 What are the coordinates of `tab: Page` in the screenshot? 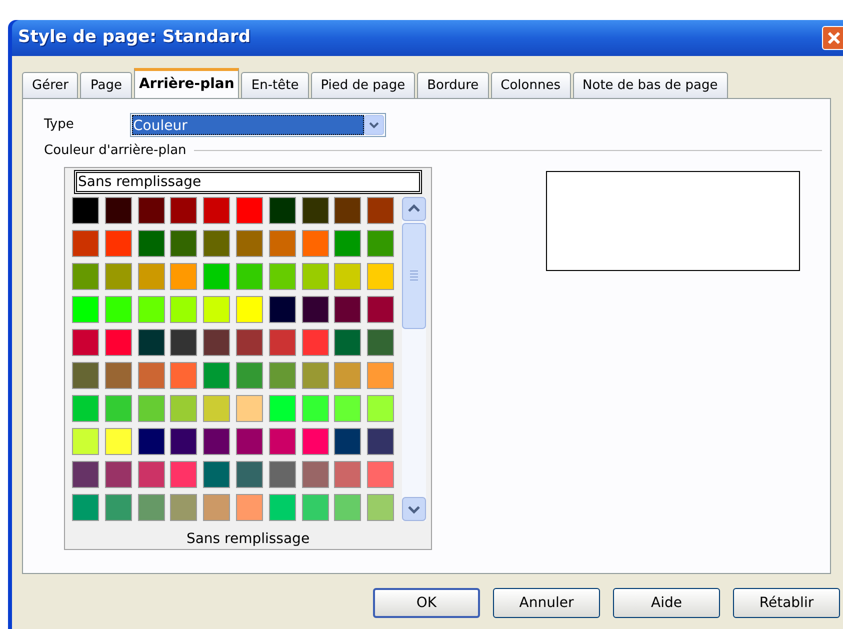 It's located at (106, 85).